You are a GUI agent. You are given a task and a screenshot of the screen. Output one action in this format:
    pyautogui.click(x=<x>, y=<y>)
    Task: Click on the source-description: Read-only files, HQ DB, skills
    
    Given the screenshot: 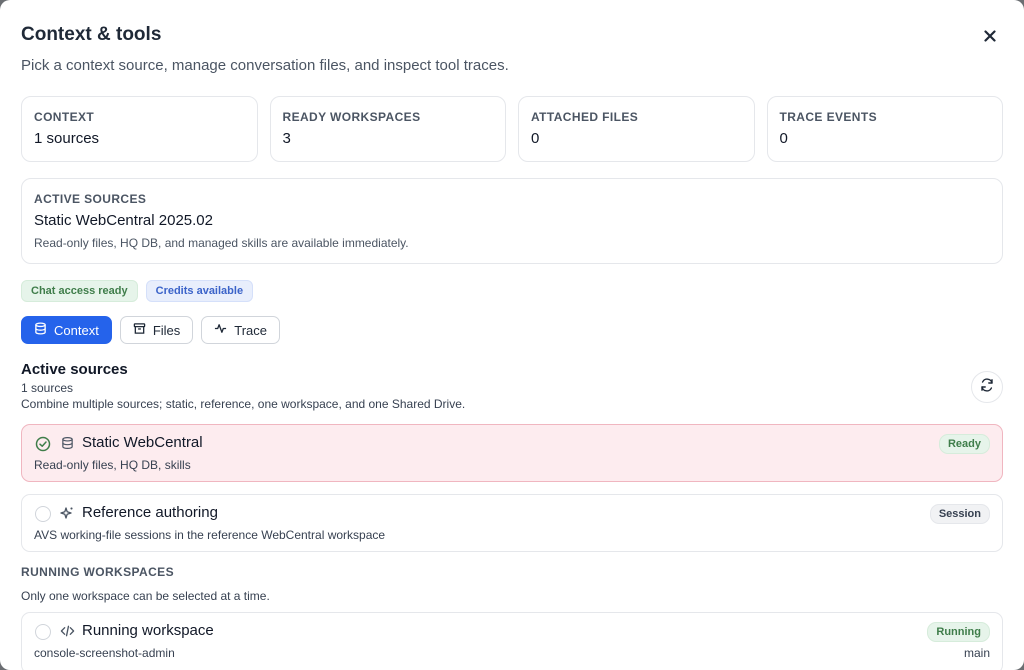 What is the action you would take?
    pyautogui.click(x=112, y=465)
    